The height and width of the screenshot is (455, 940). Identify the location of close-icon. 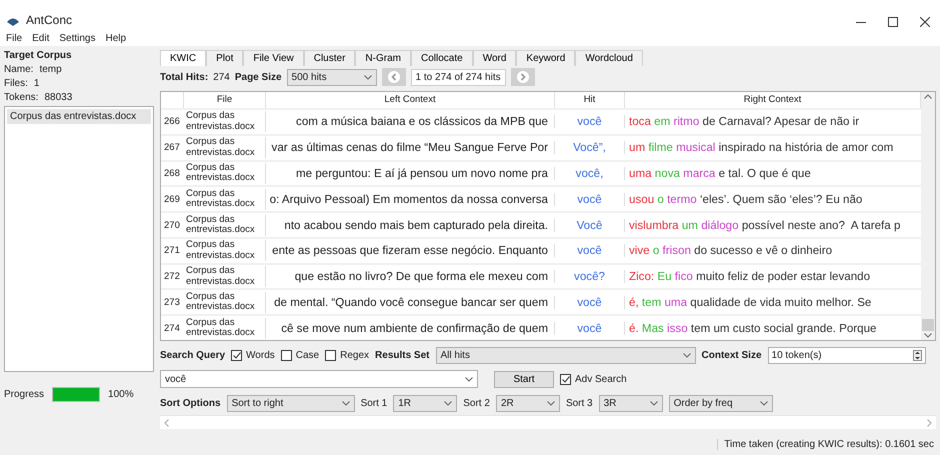
(925, 22).